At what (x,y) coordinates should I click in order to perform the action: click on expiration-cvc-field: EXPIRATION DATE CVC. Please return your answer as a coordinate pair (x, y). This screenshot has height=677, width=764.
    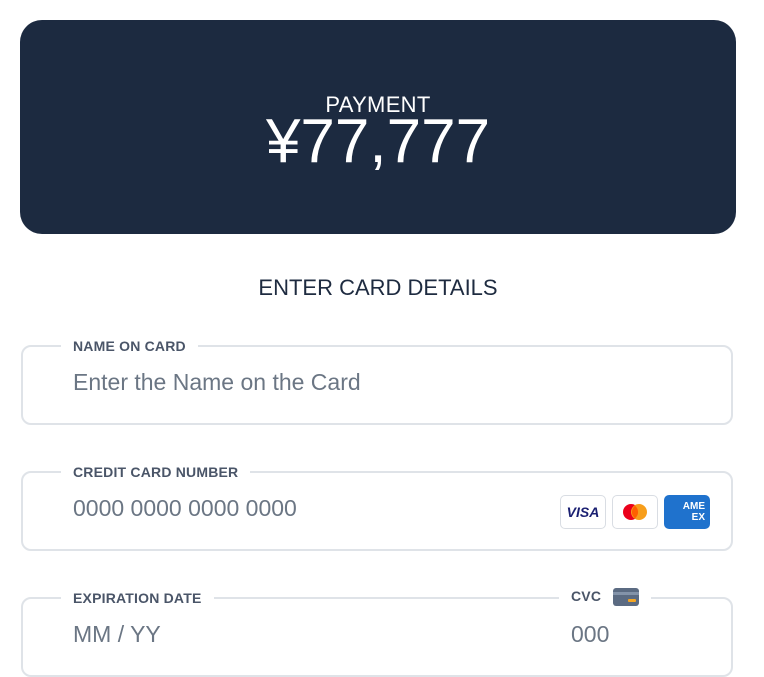
    Looking at the image, I should click on (377, 632).